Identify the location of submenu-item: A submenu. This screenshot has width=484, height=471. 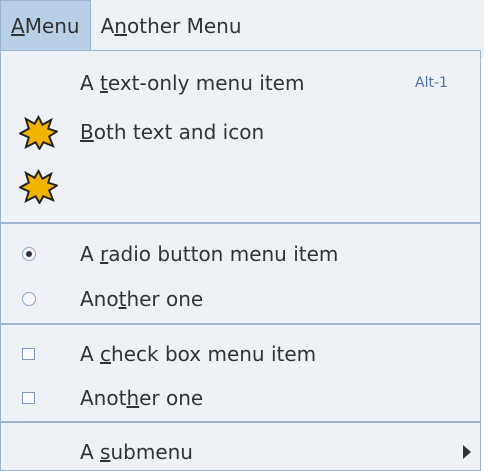
(240, 452).